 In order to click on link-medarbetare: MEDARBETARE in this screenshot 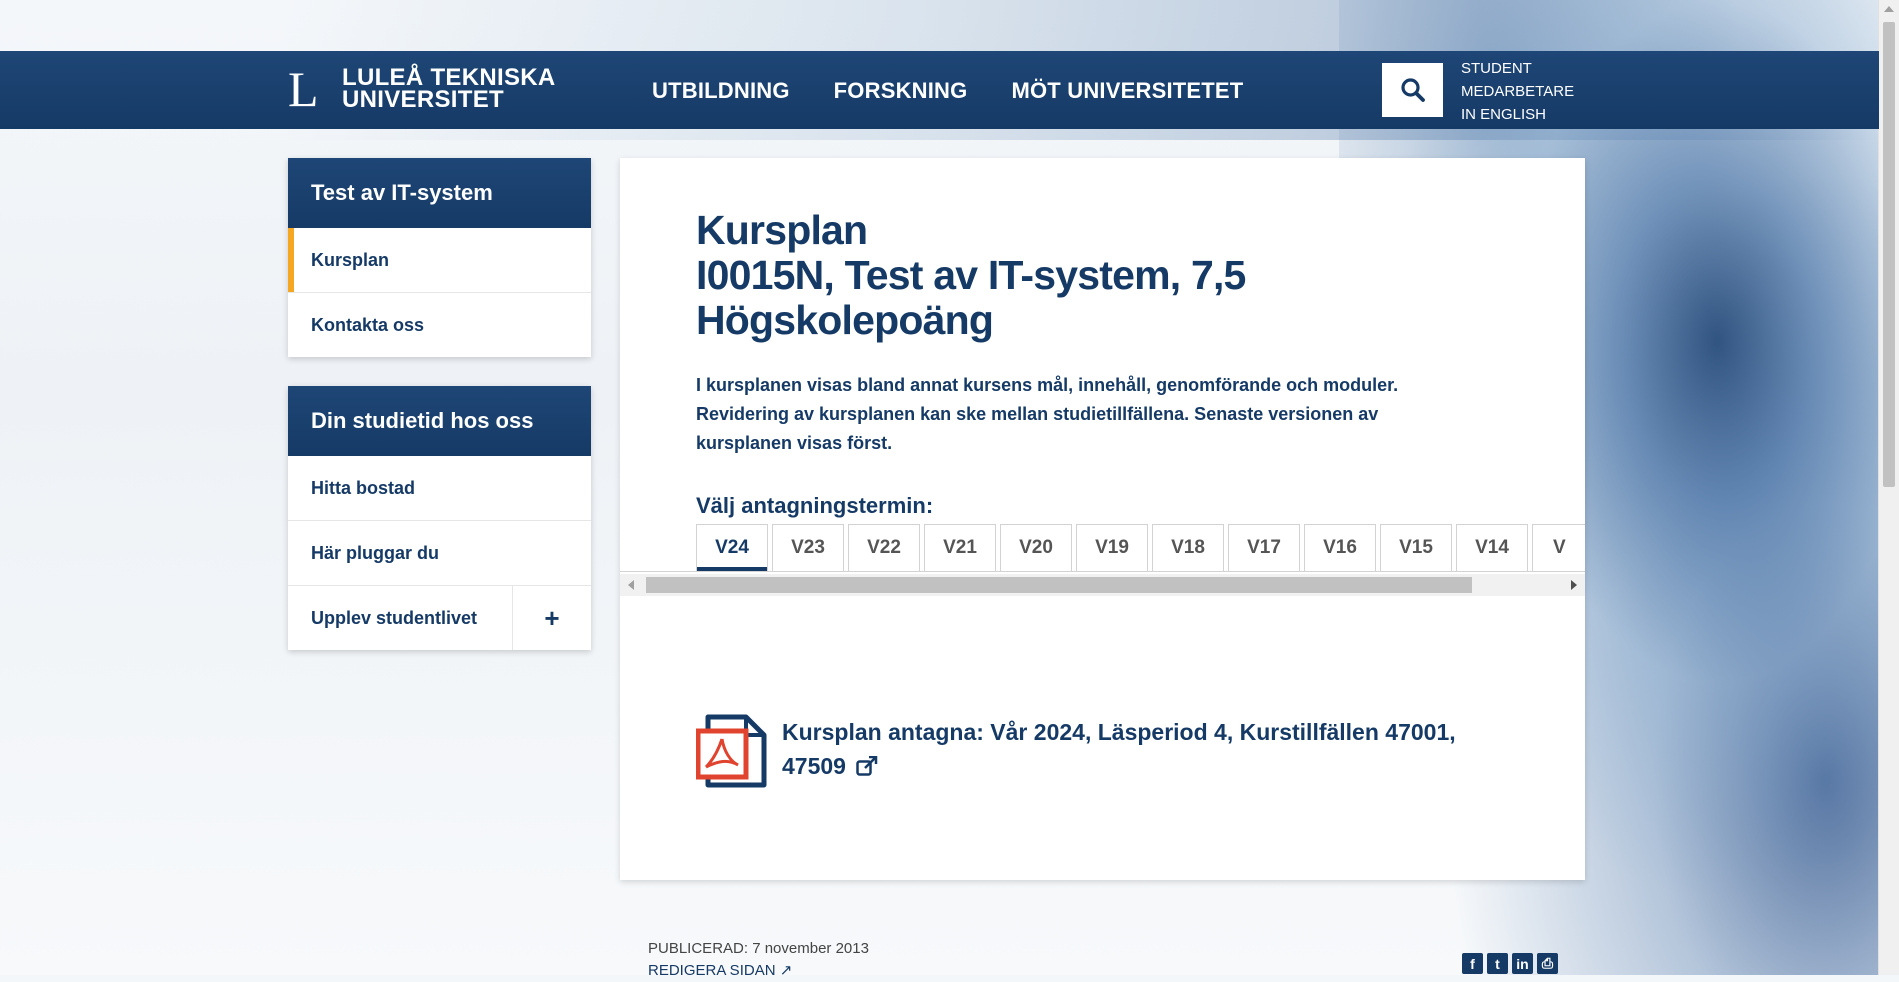, I will do `click(1517, 91)`.